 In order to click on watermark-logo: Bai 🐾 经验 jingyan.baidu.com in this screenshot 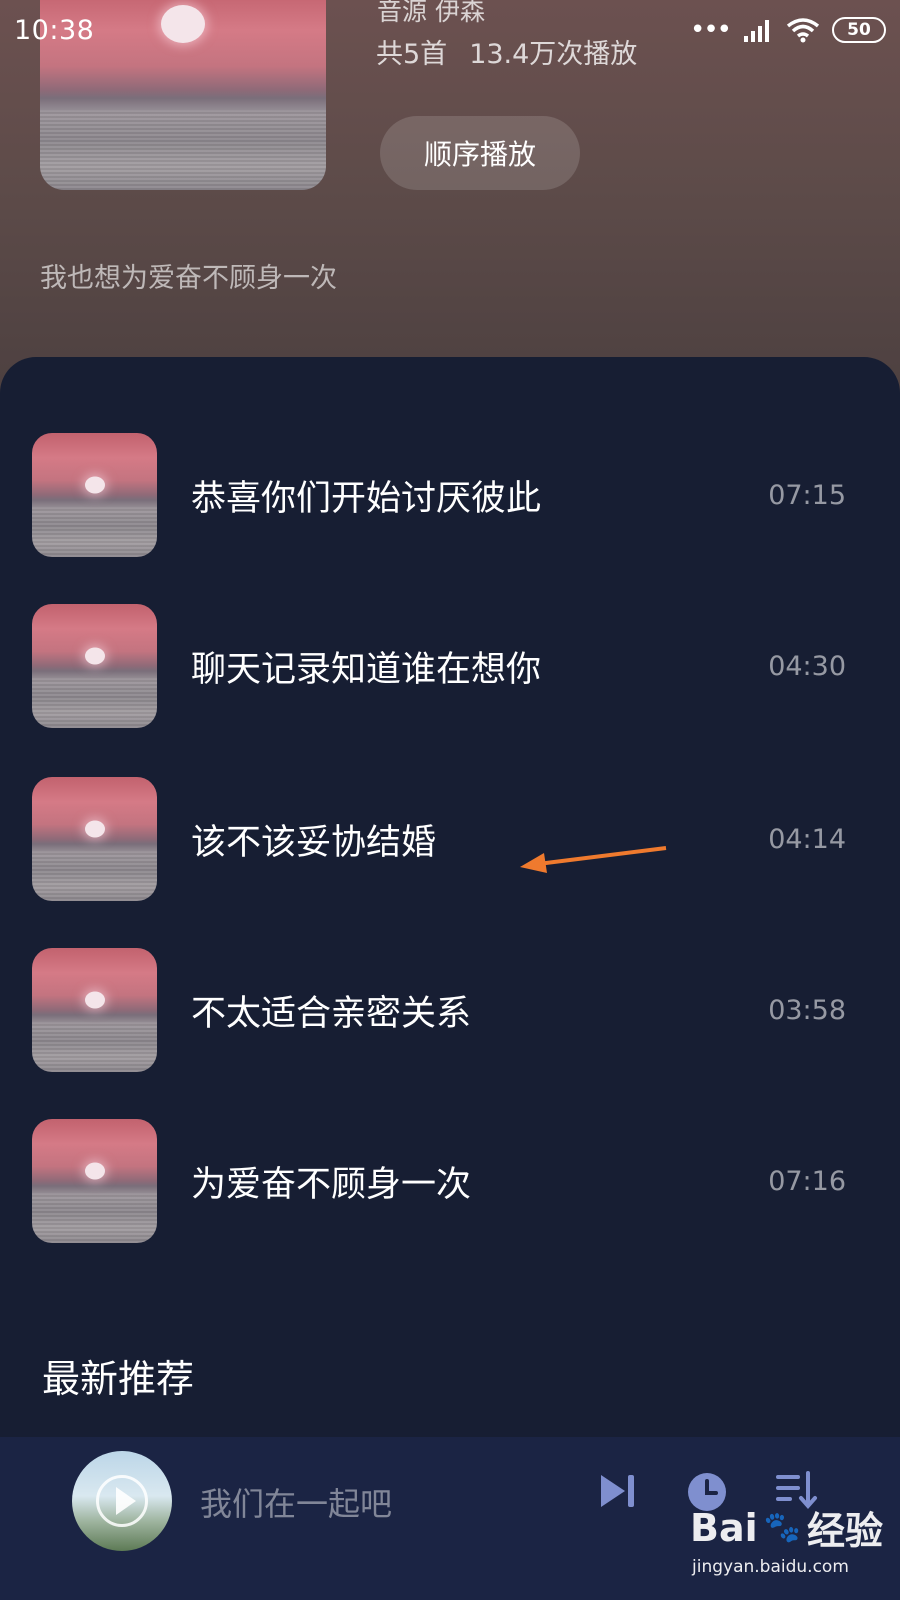, I will do `click(790, 1545)`.